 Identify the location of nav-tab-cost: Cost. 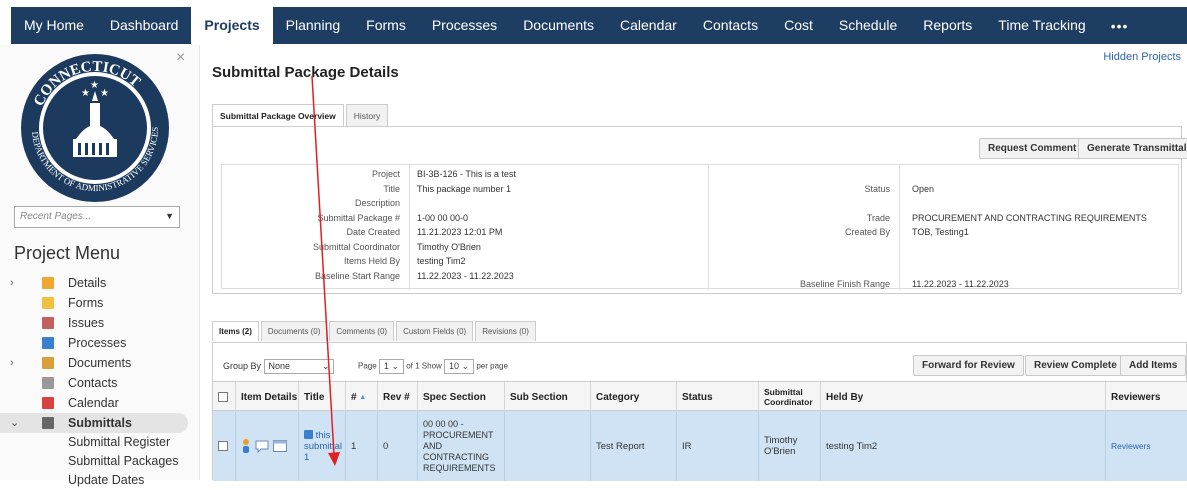
(798, 25).